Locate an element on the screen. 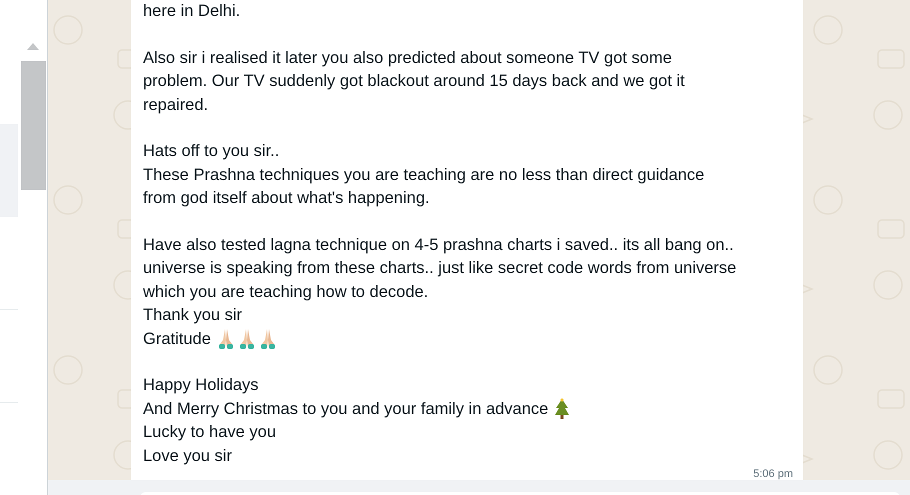  message-line: Lucky to have you is located at coordinates (209, 433).